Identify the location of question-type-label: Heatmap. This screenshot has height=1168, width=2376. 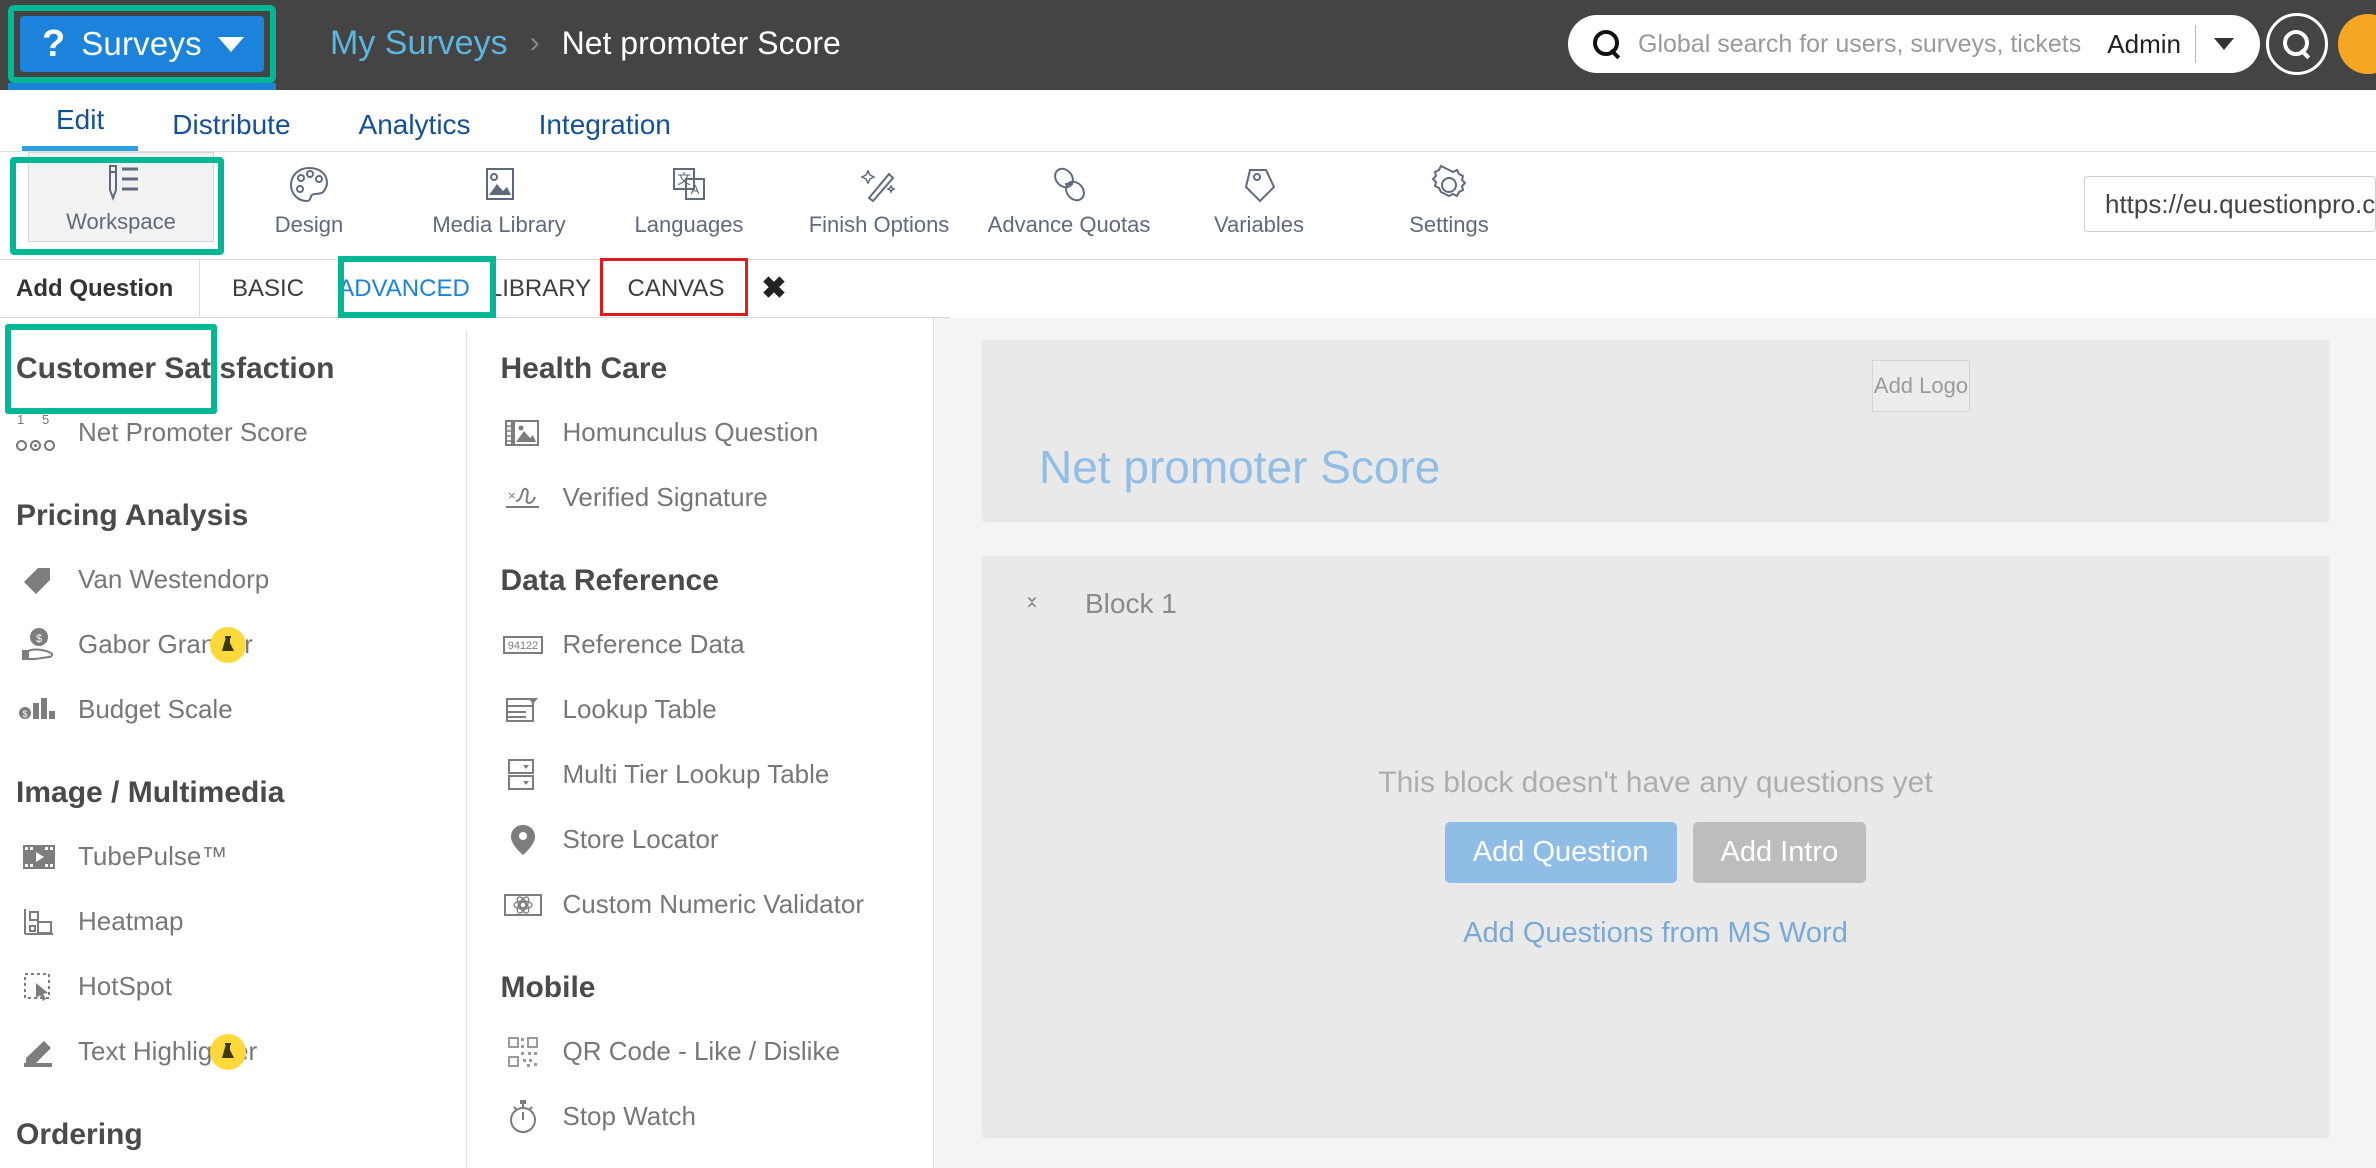
(131, 921).